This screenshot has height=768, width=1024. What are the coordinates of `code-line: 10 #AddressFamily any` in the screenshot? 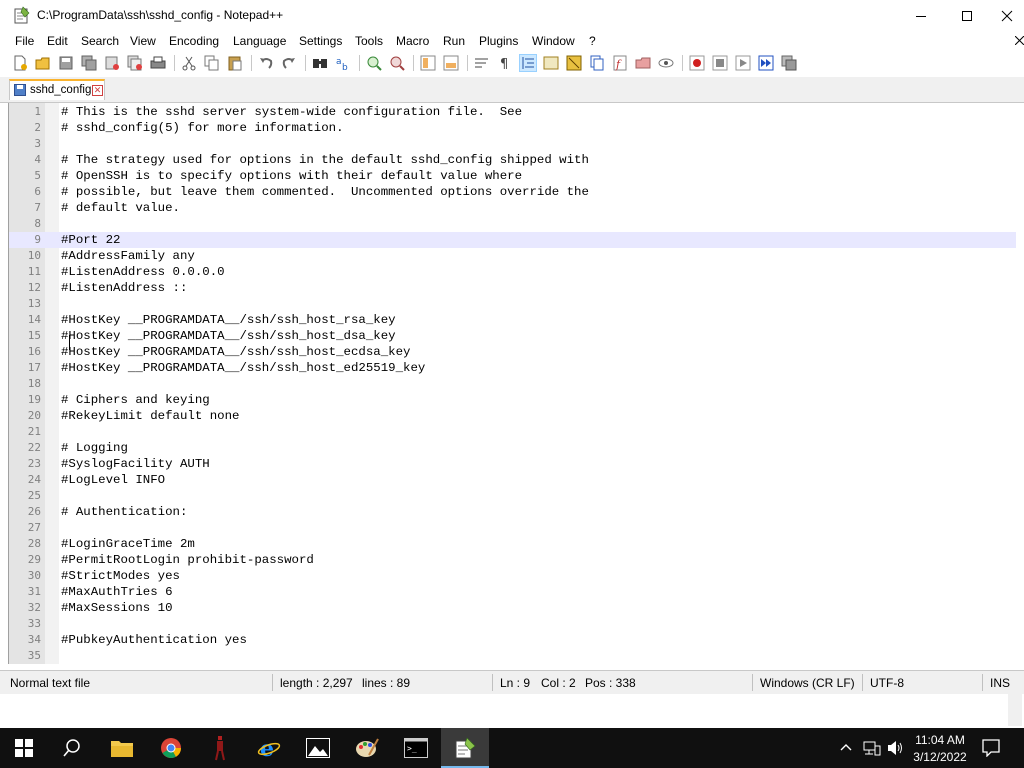 It's located at (512, 256).